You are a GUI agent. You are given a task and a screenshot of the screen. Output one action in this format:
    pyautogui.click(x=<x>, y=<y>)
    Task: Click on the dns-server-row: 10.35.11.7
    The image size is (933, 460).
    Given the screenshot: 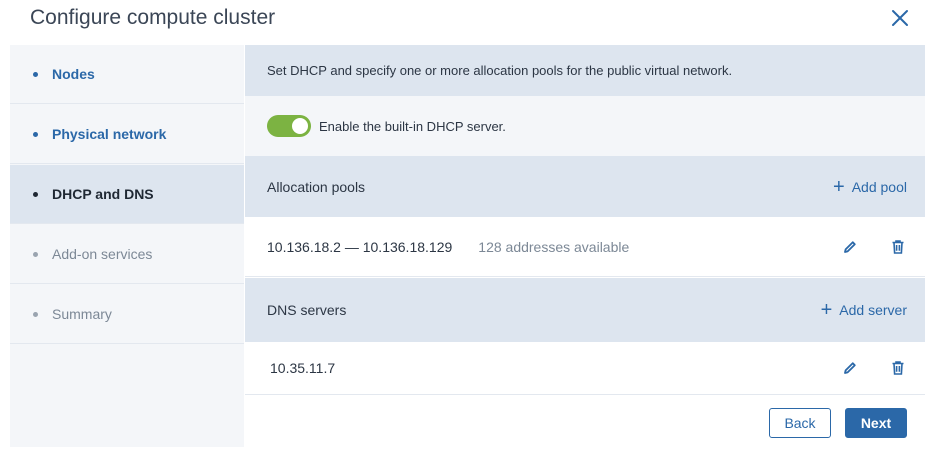 What is the action you would take?
    pyautogui.click(x=585, y=368)
    